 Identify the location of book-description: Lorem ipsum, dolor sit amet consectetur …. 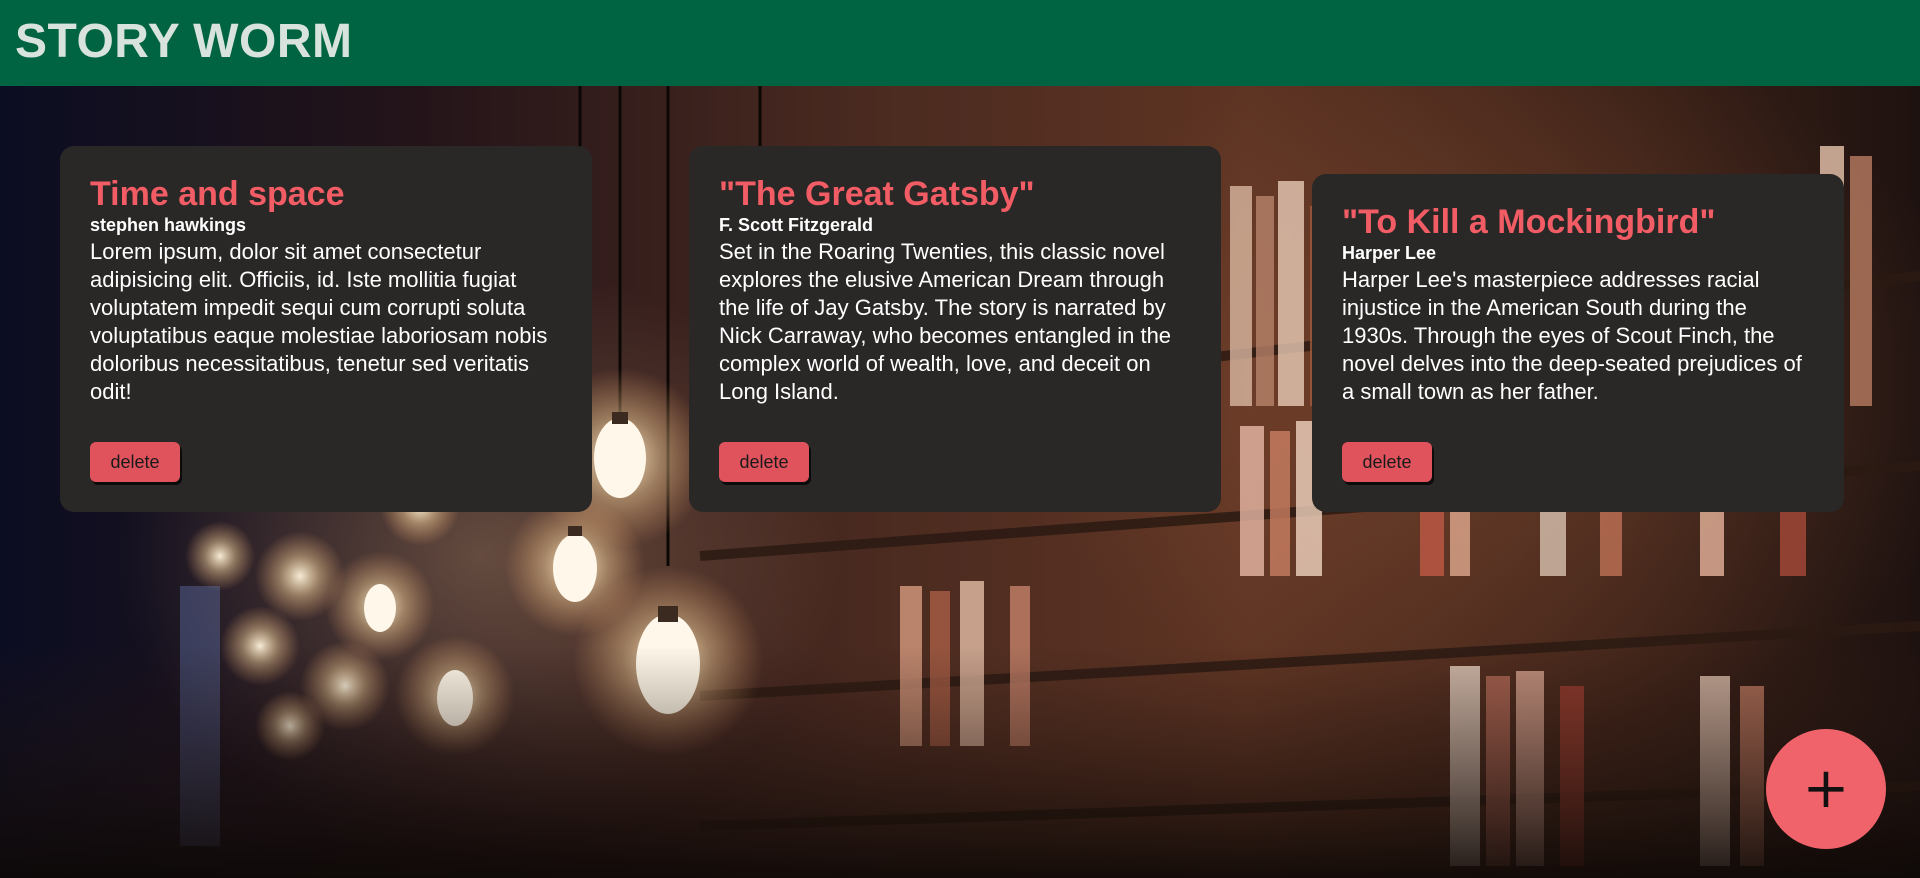
(319, 321).